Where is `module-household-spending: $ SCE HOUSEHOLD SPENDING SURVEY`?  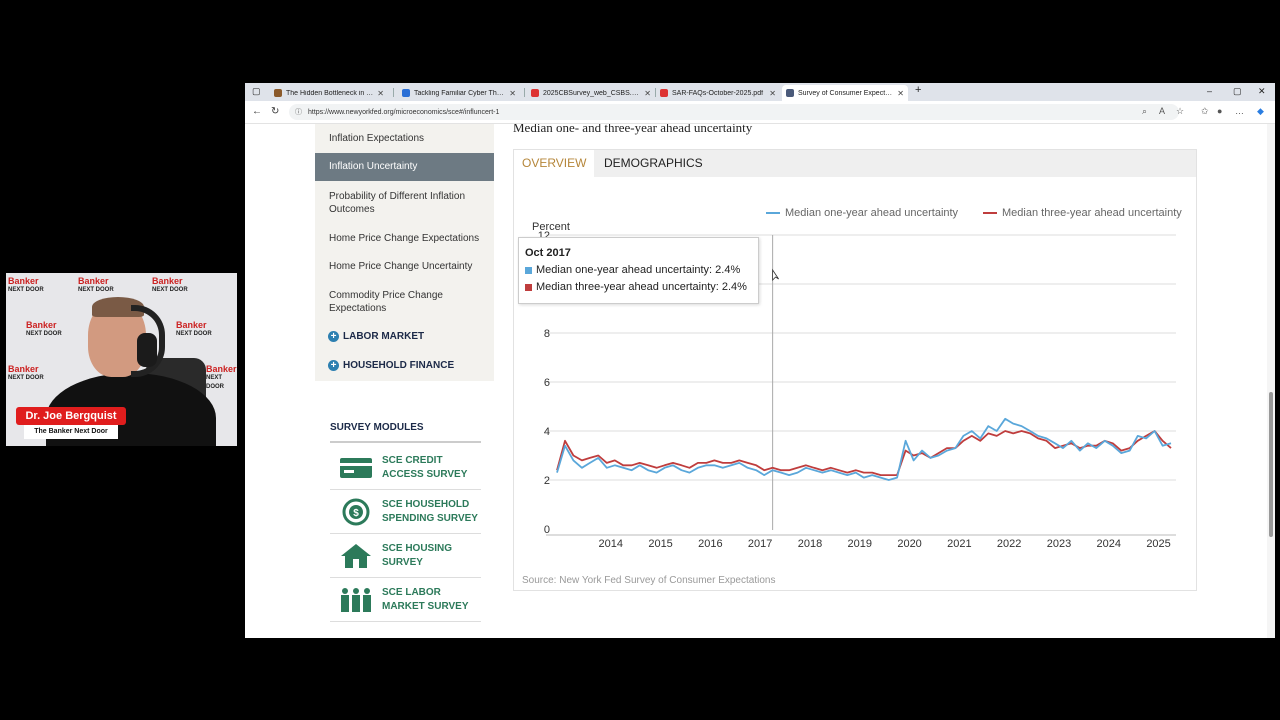 module-household-spending: $ SCE HOUSEHOLD SPENDING SURVEY is located at coordinates (405, 512).